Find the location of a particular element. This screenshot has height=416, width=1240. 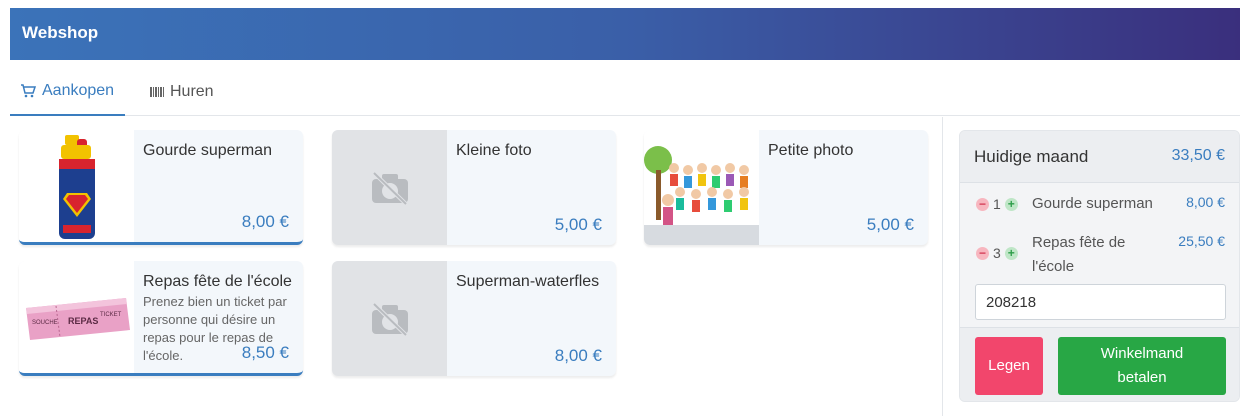

quantity-value: 3 is located at coordinates (997, 253).